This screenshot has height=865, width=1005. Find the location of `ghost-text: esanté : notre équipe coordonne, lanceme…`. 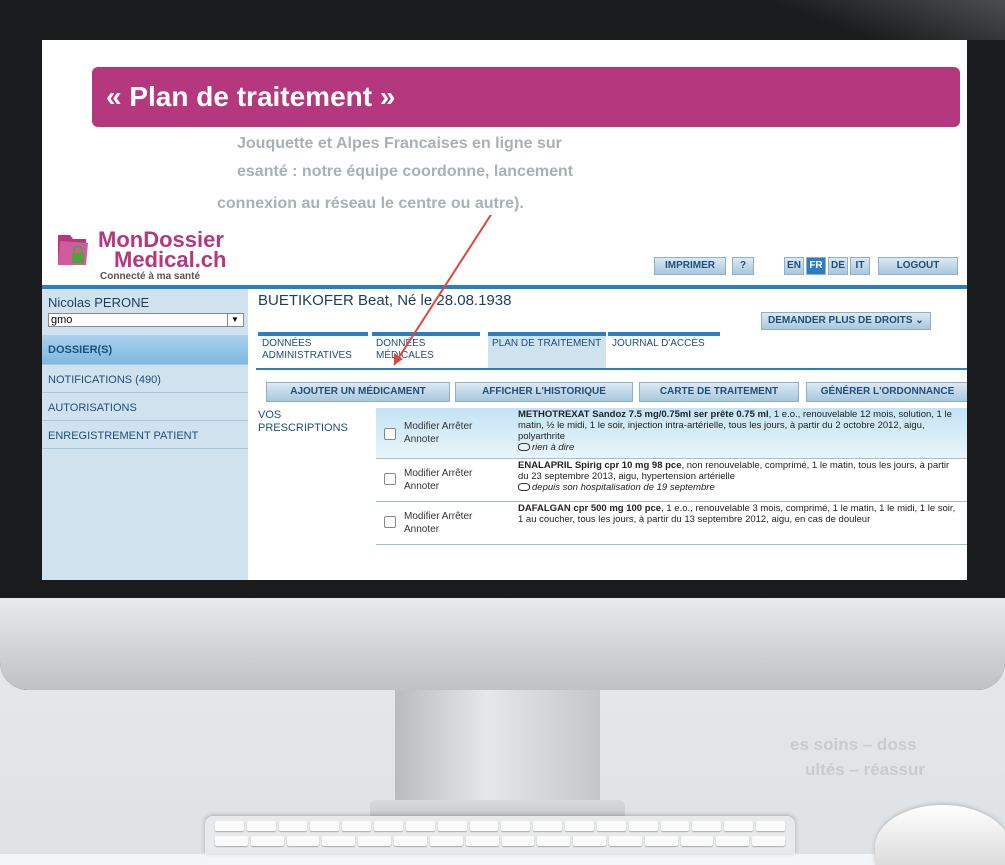

ghost-text: esanté : notre équipe coordonne, lanceme… is located at coordinates (405, 171).